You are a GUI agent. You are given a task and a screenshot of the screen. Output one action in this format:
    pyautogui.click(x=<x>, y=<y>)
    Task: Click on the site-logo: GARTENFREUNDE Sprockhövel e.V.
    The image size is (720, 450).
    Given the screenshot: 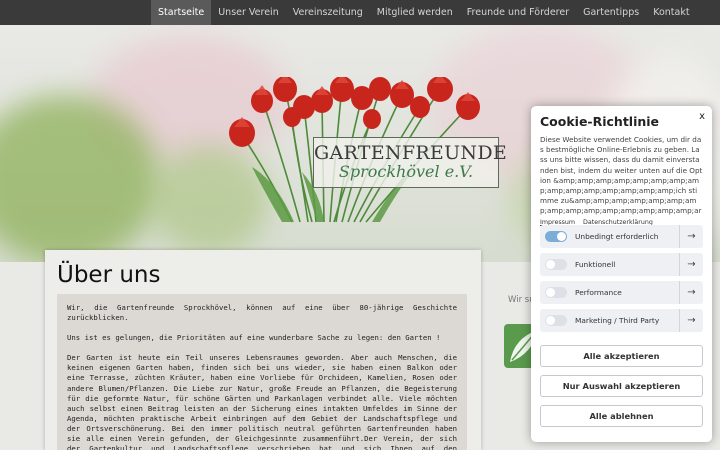 What is the action you would take?
    pyautogui.click(x=410, y=162)
    